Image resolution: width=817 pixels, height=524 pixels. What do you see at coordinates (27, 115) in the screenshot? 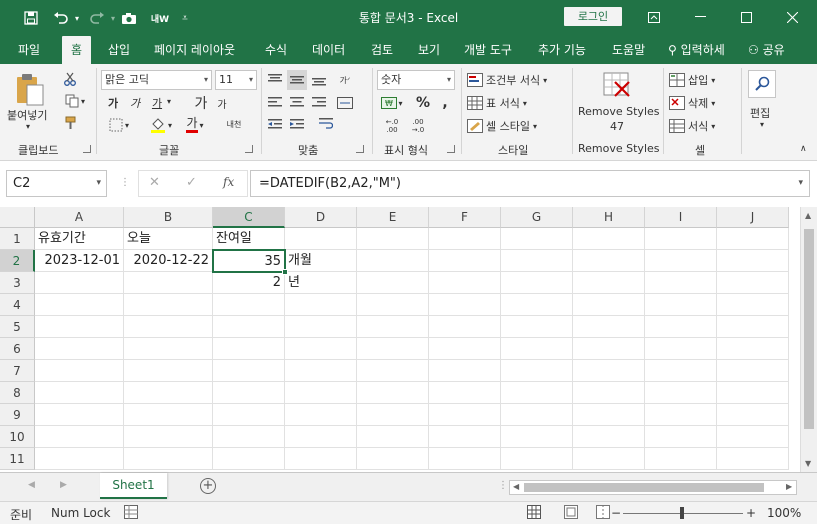
I see `paste-label: 붙여넣기` at bounding box center [27, 115].